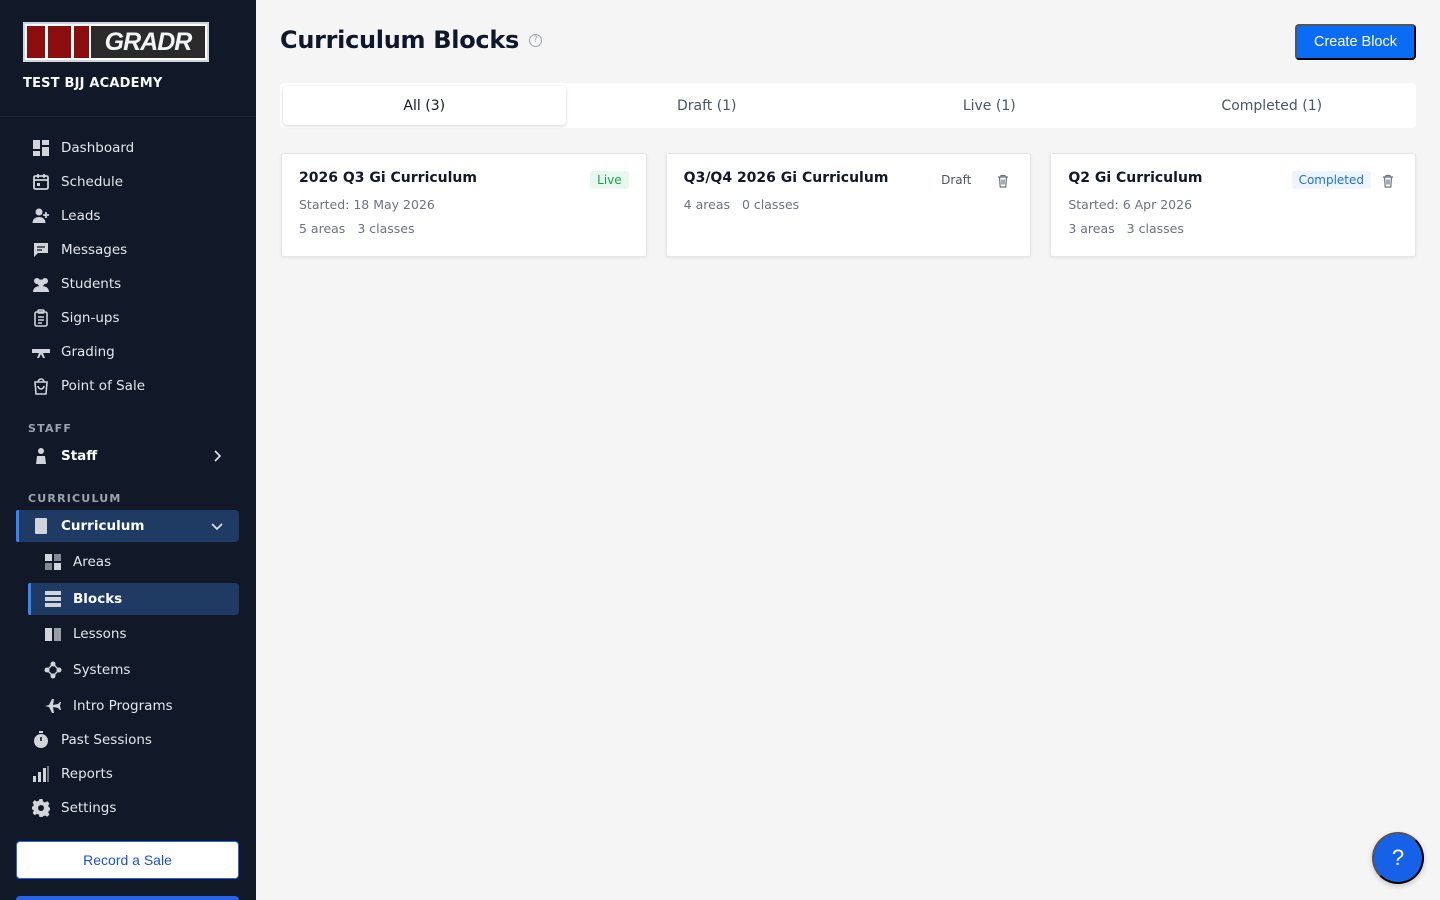  I want to click on blocks-icon, so click(53, 599).